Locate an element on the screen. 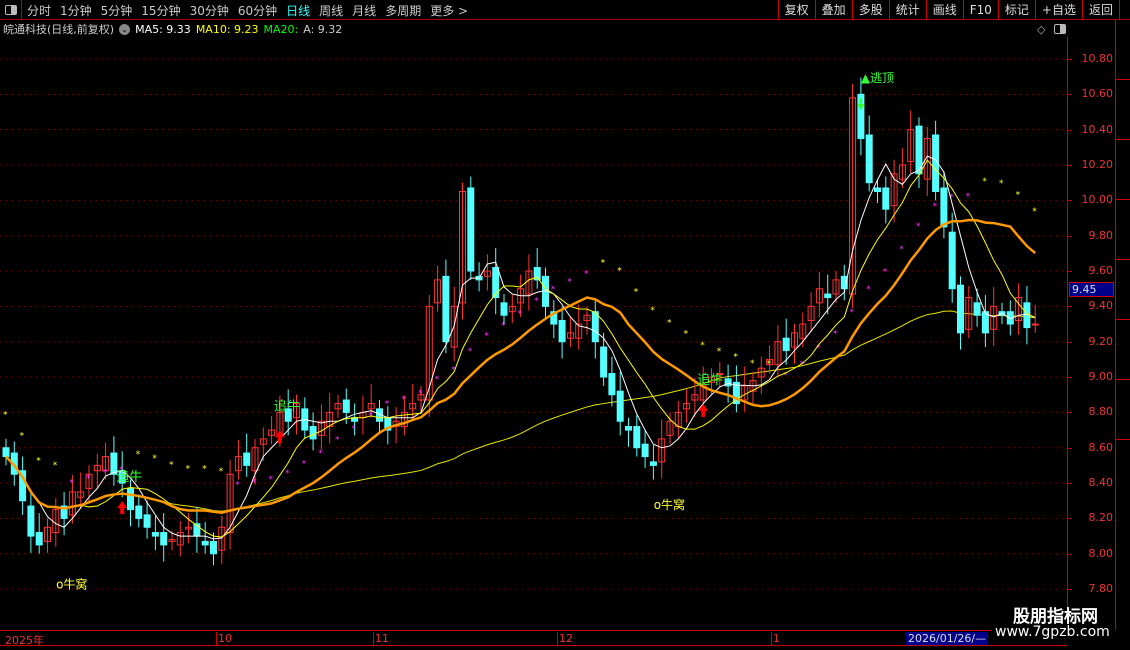 This screenshot has width=1130, height=650. period-tab: 周线 is located at coordinates (331, 10).